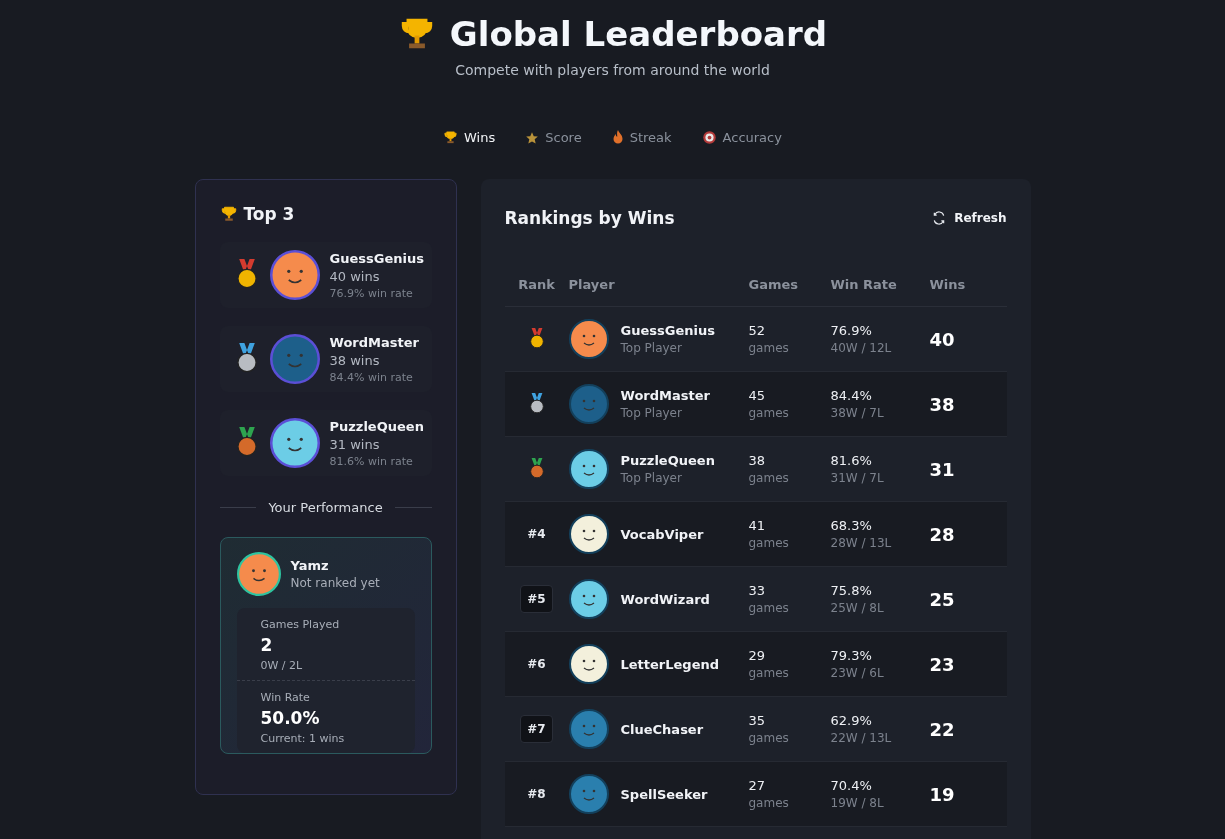 The height and width of the screenshot is (839, 1225). What do you see at coordinates (969, 218) in the screenshot?
I see `refresh-button: Refresh` at bounding box center [969, 218].